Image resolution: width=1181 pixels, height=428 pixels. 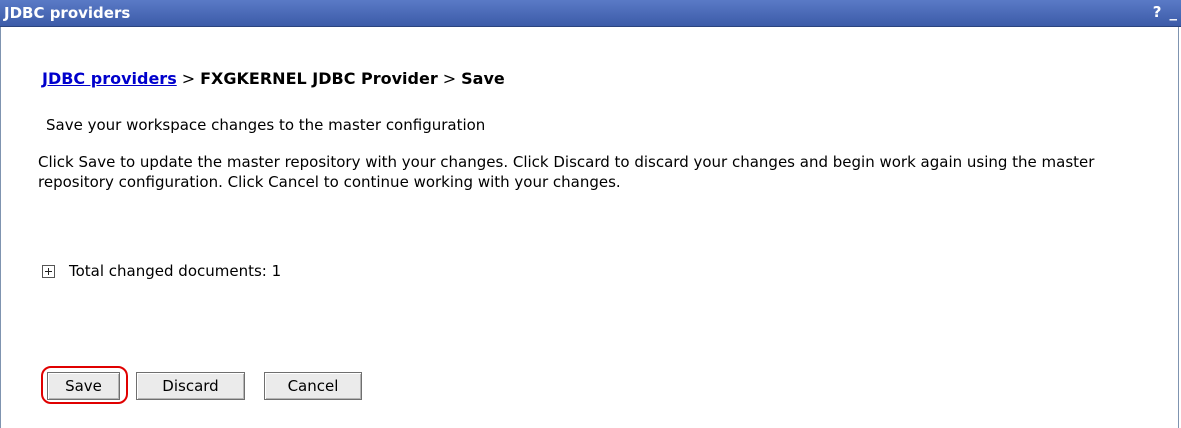 I want to click on title-icons: ? _, so click(x=1165, y=12).